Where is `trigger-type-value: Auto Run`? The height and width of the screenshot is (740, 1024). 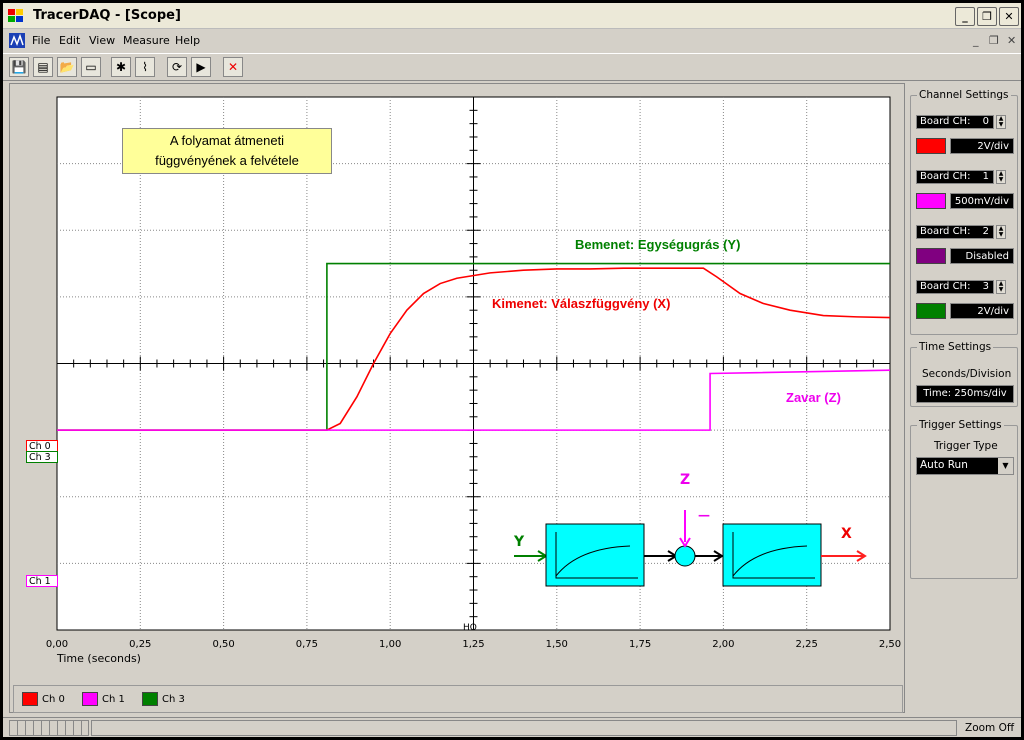
trigger-type-value: Auto Run is located at coordinates (944, 465).